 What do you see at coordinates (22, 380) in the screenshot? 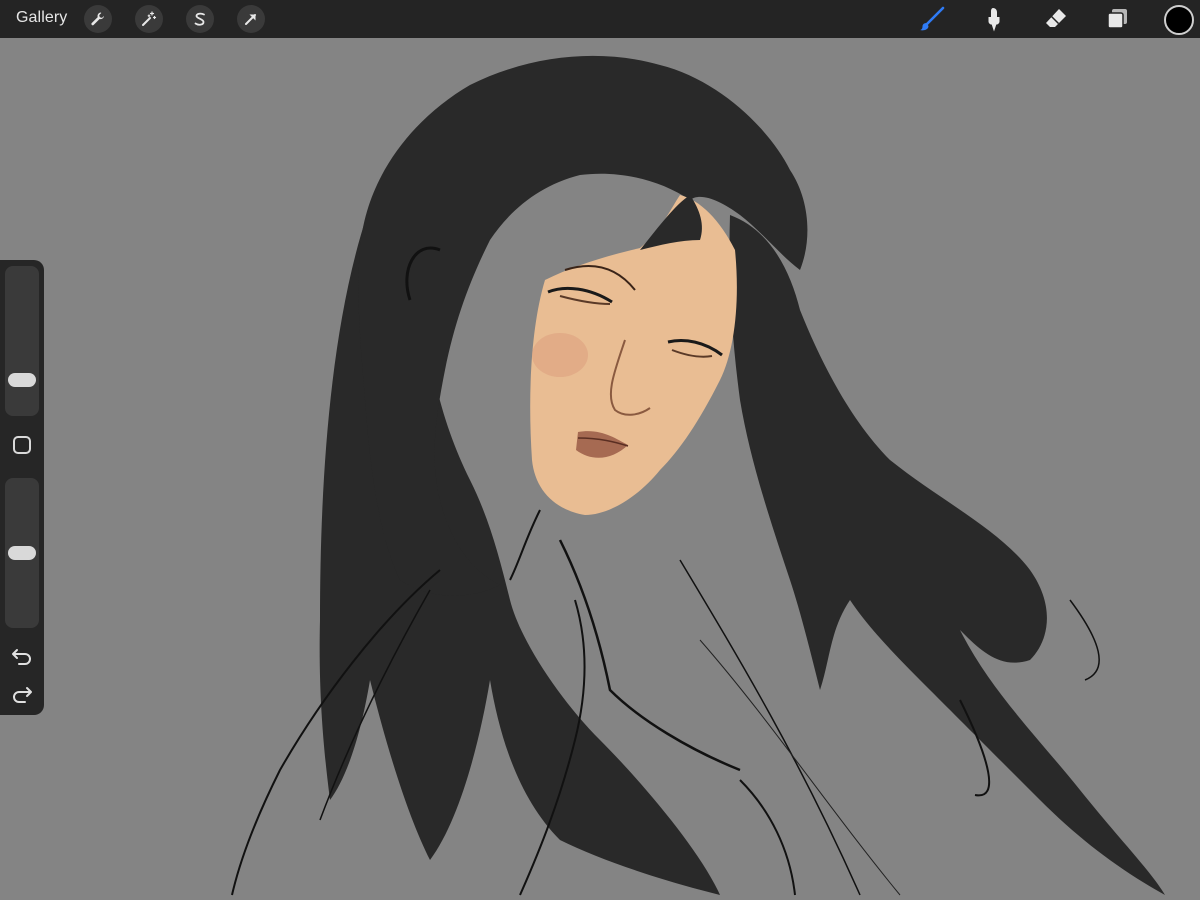
I see `brush-size-thumb` at bounding box center [22, 380].